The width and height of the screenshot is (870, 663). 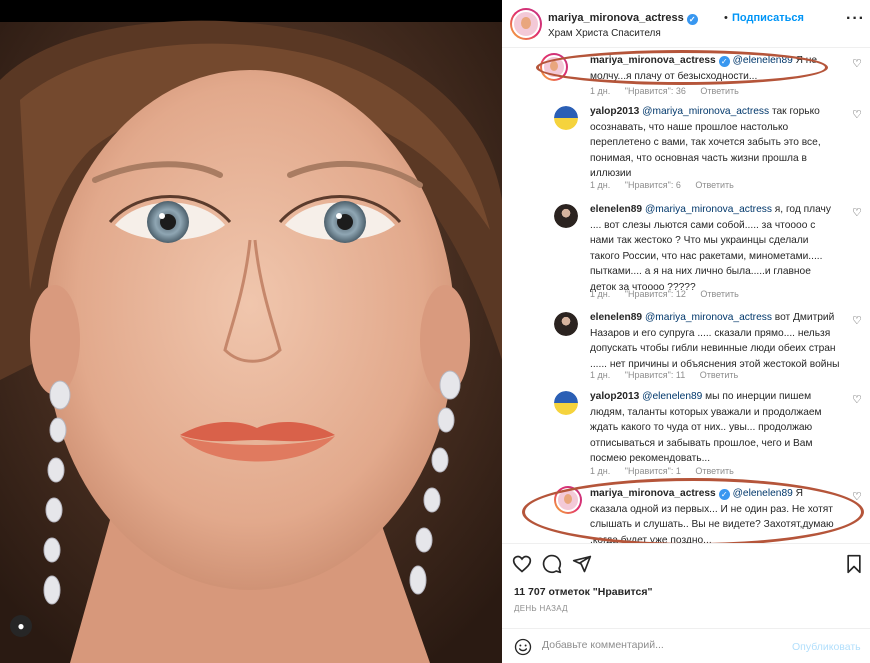 What do you see at coordinates (826, 647) in the screenshot?
I see `publish-button: Опубликовать` at bounding box center [826, 647].